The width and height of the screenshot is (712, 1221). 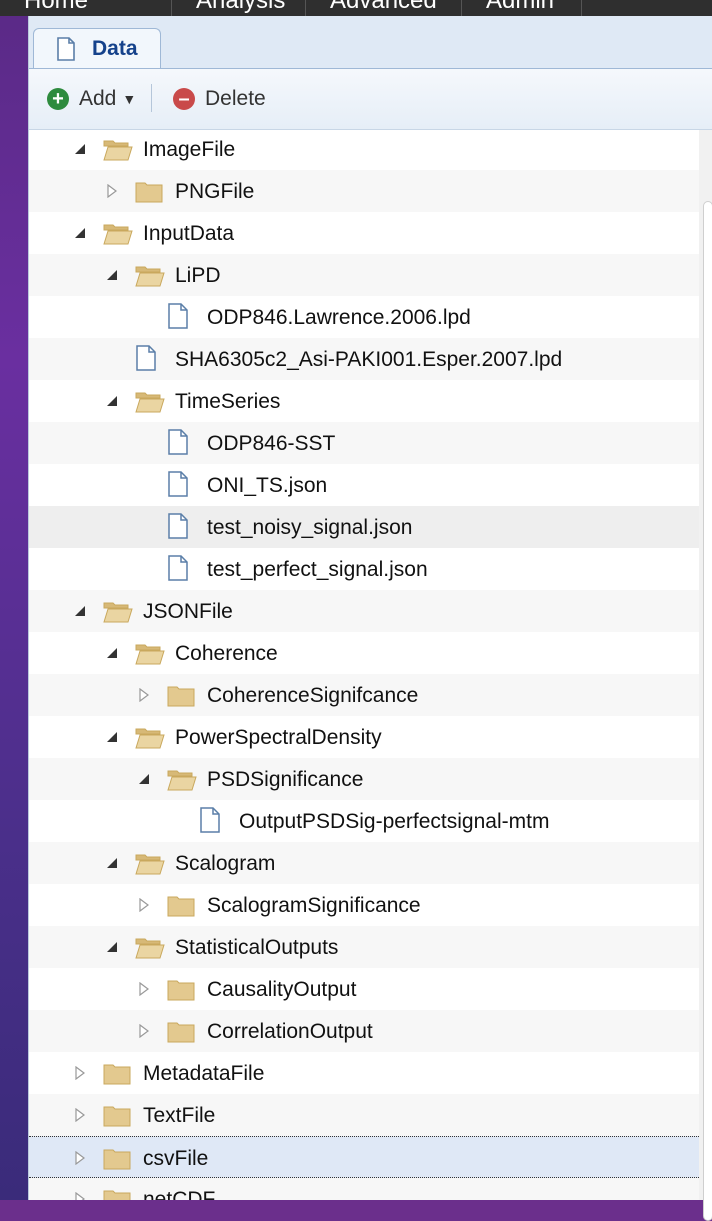 I want to click on tree-item-label: CorrelationOutput, so click(x=290, y=1031).